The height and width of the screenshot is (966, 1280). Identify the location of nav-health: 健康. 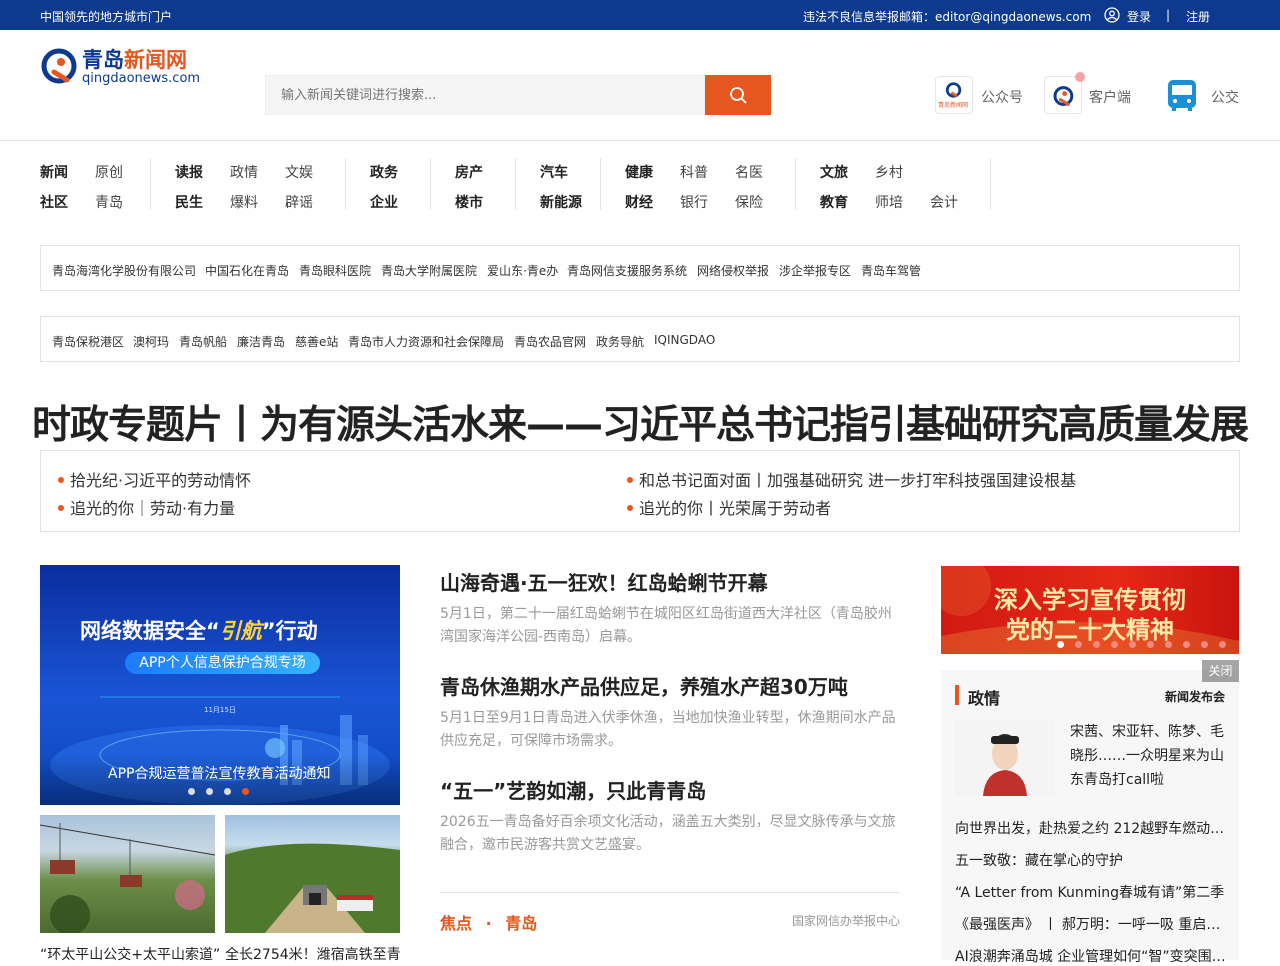
(639, 172).